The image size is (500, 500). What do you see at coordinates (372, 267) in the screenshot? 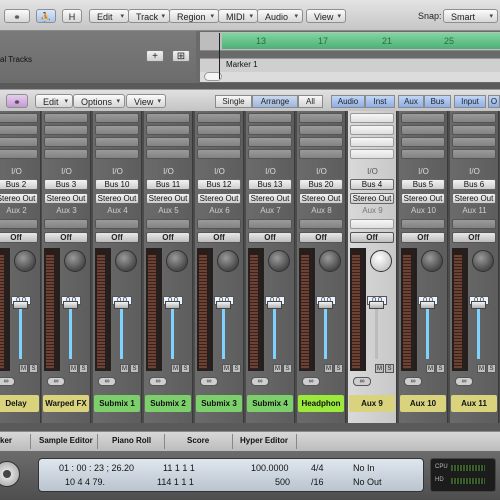
I see `channel-strip: I/OBus 4Stereo OutAux 9Off0.0MS∞Aux 9` at bounding box center [372, 267].